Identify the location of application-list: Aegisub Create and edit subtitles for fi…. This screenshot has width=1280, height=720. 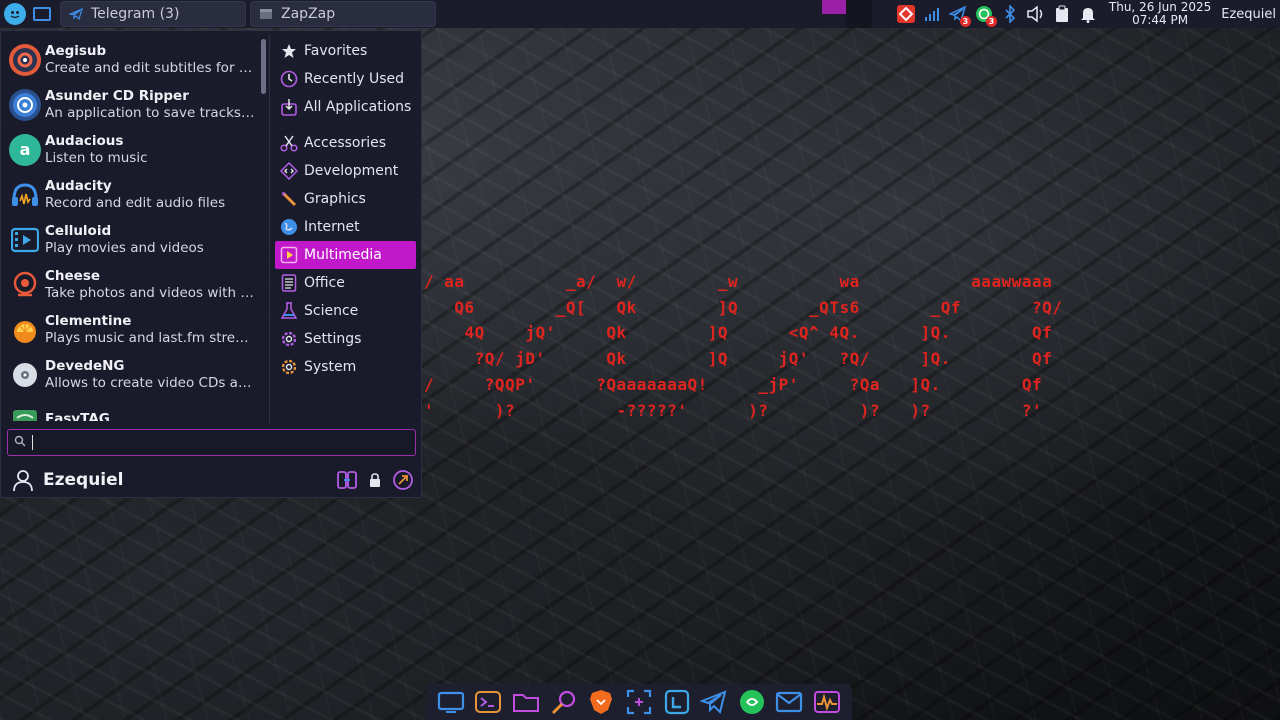
(131, 229).